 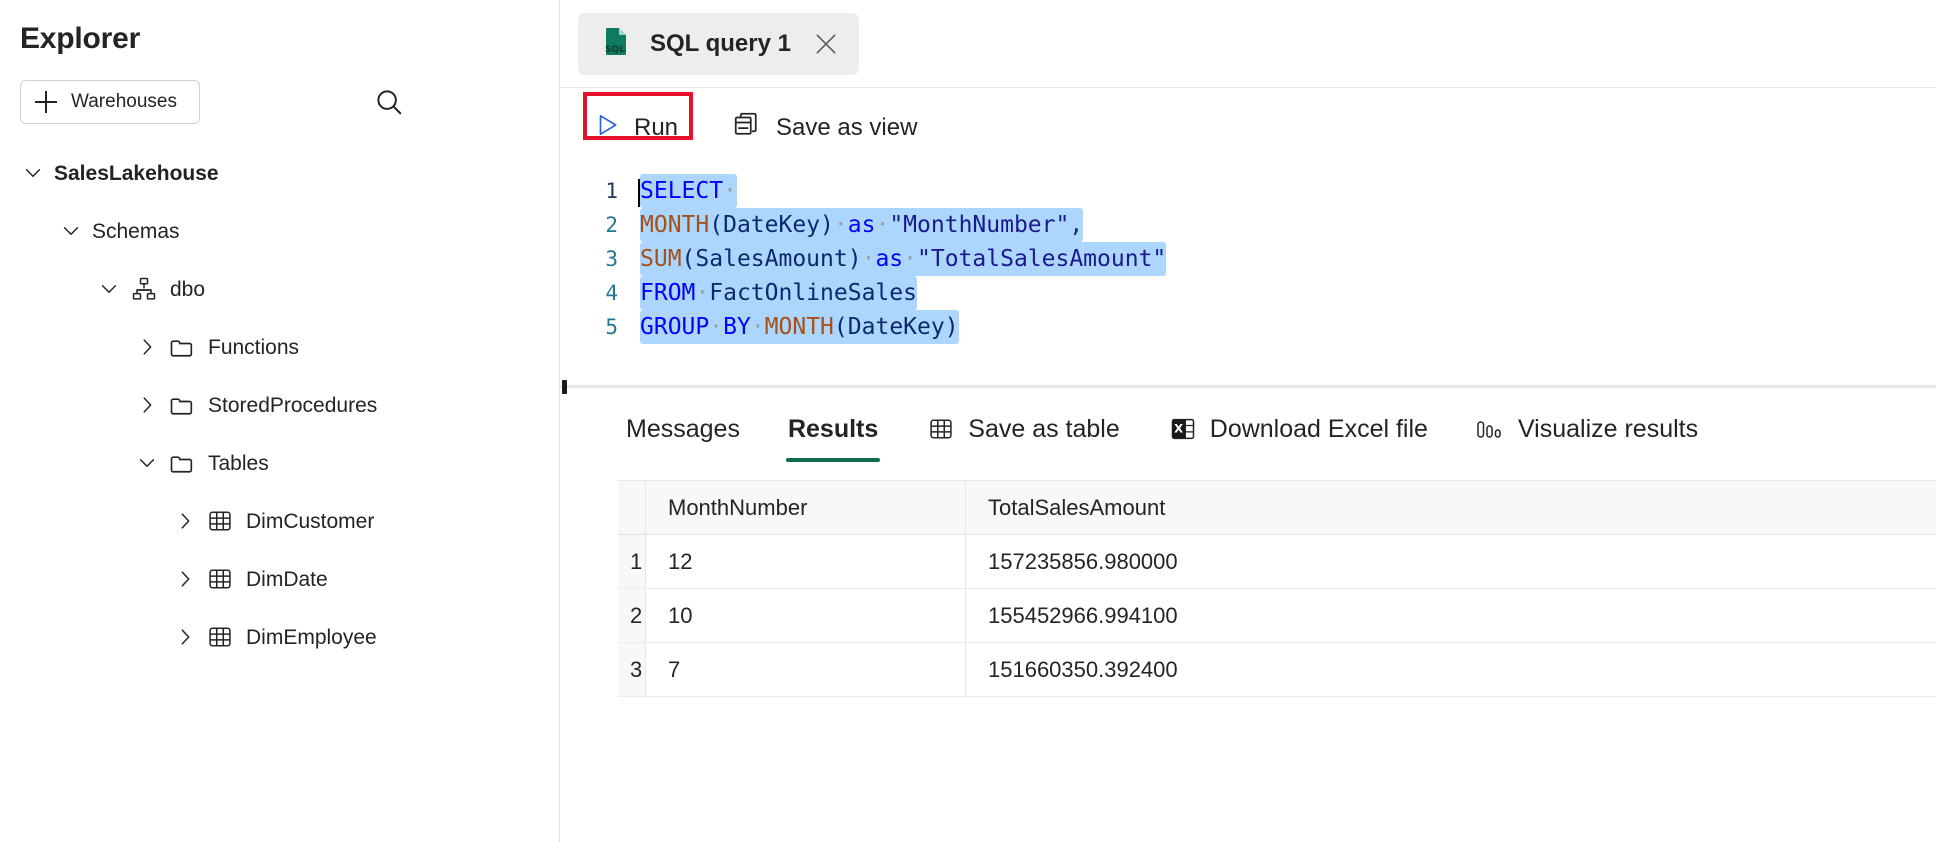 I want to click on tree-item-dimdate: DimDate, so click(x=279, y=579).